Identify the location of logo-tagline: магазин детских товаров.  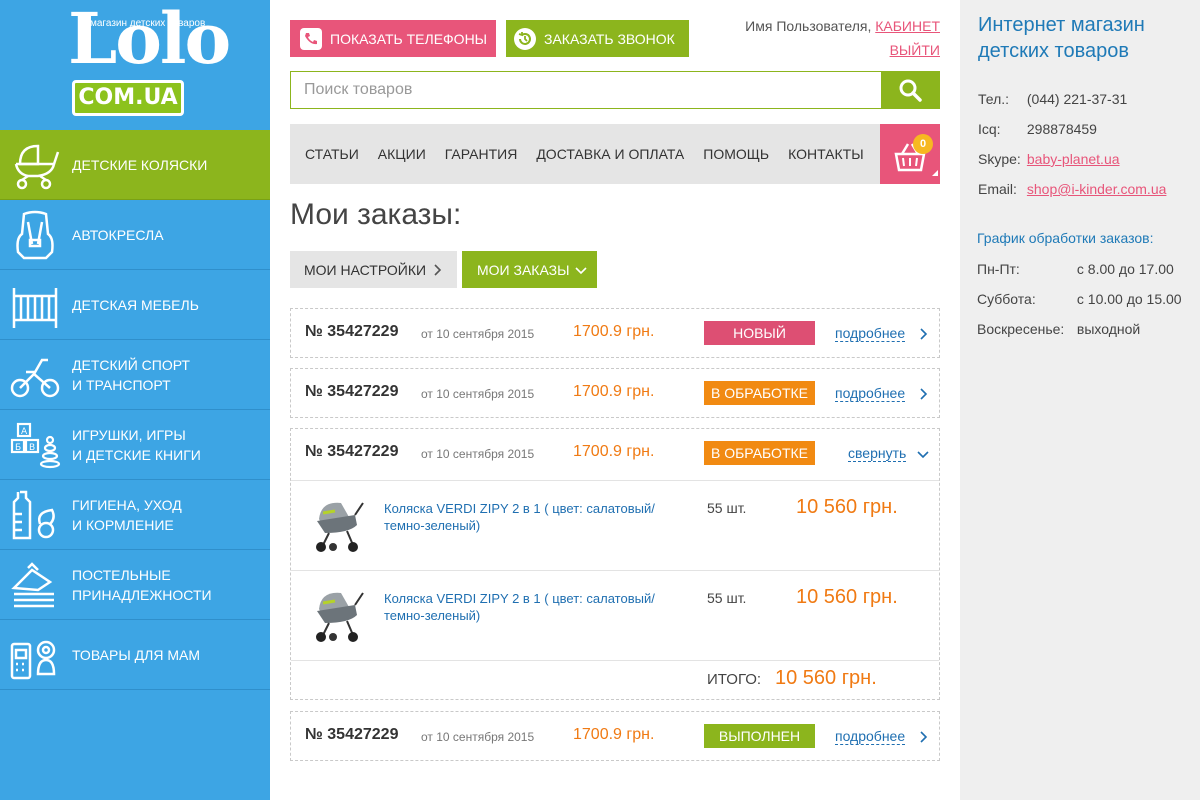
(148, 23).